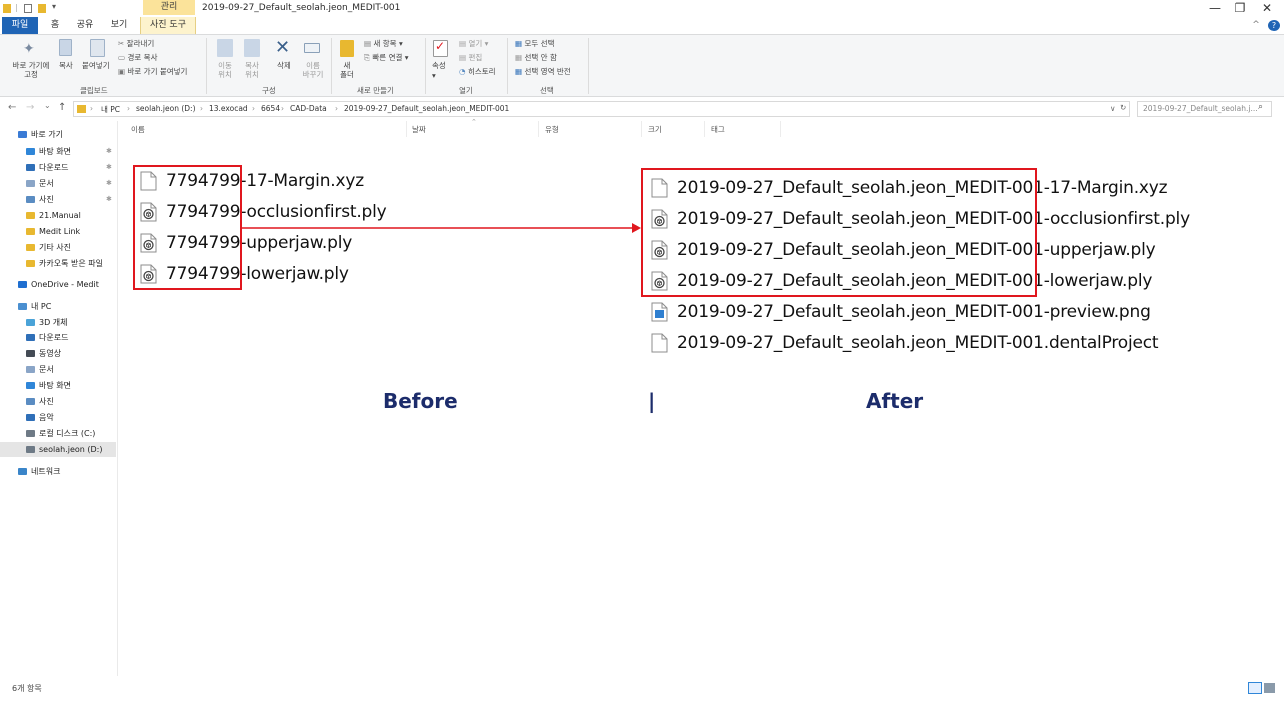 The image size is (1284, 702). What do you see at coordinates (58, 134) in the screenshot?
I see `nav-item: 바로 가기` at bounding box center [58, 134].